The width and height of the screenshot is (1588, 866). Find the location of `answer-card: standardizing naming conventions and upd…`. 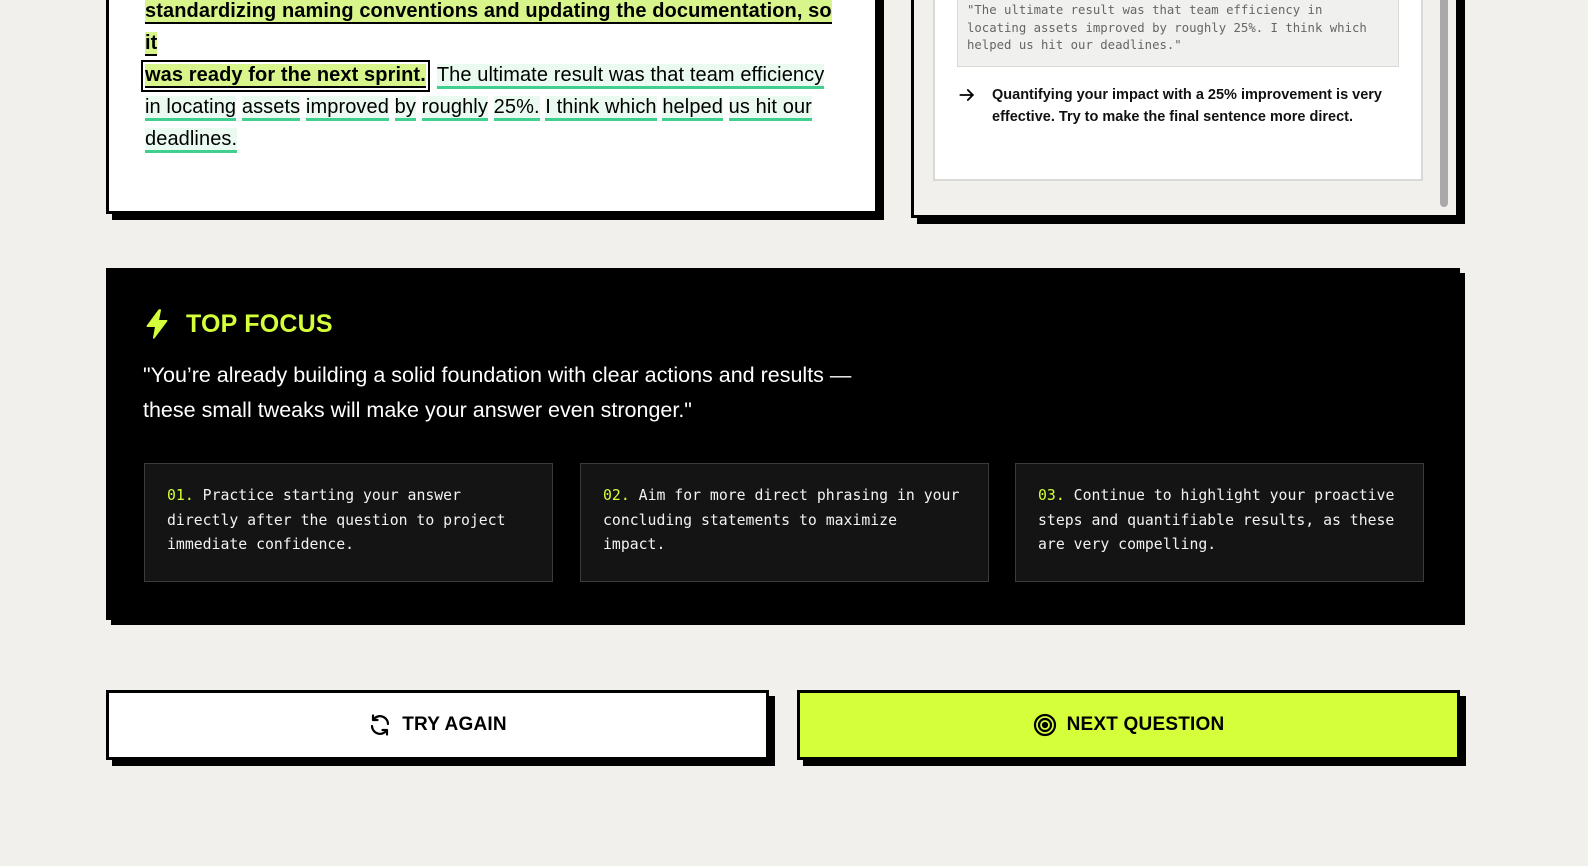

answer-card: standardizing naming conventions and upd… is located at coordinates (492, 107).